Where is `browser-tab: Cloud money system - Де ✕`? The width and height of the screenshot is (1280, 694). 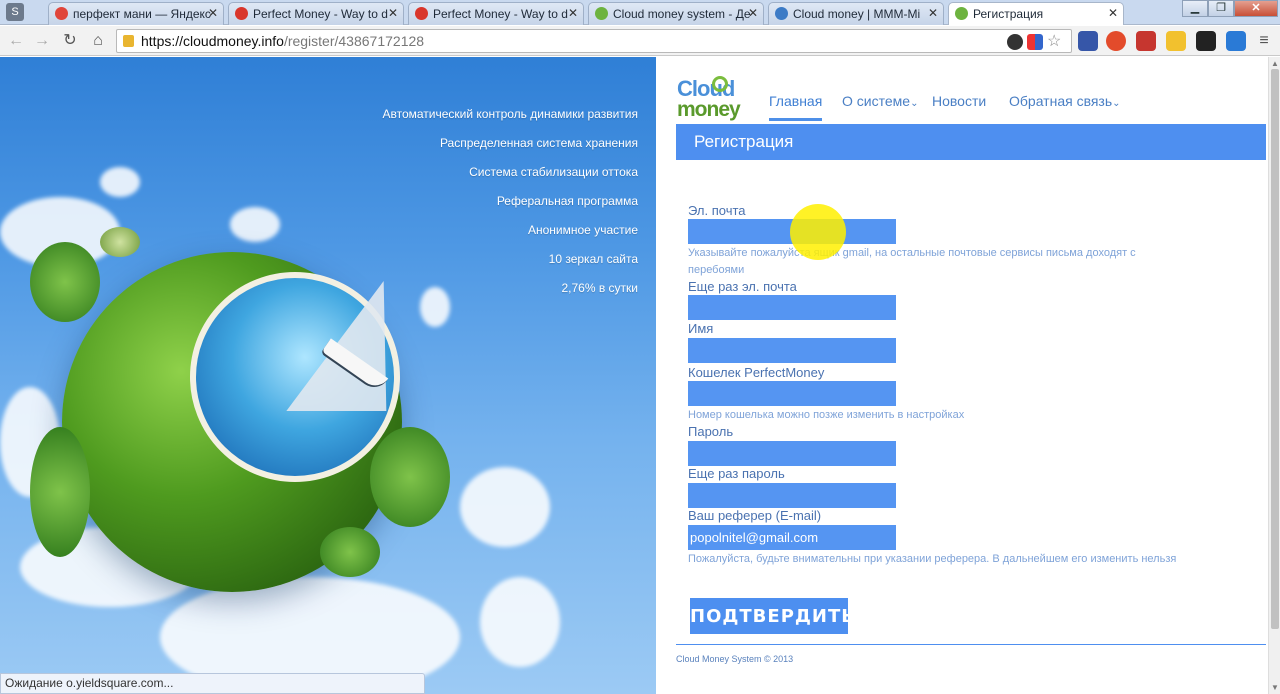
browser-tab: Cloud money system - Де ✕ is located at coordinates (676, 13).